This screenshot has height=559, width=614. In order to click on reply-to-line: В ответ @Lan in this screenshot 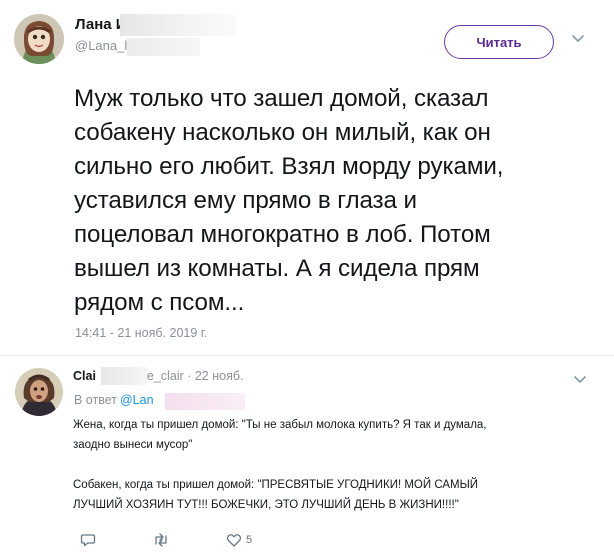, I will do `click(114, 400)`.